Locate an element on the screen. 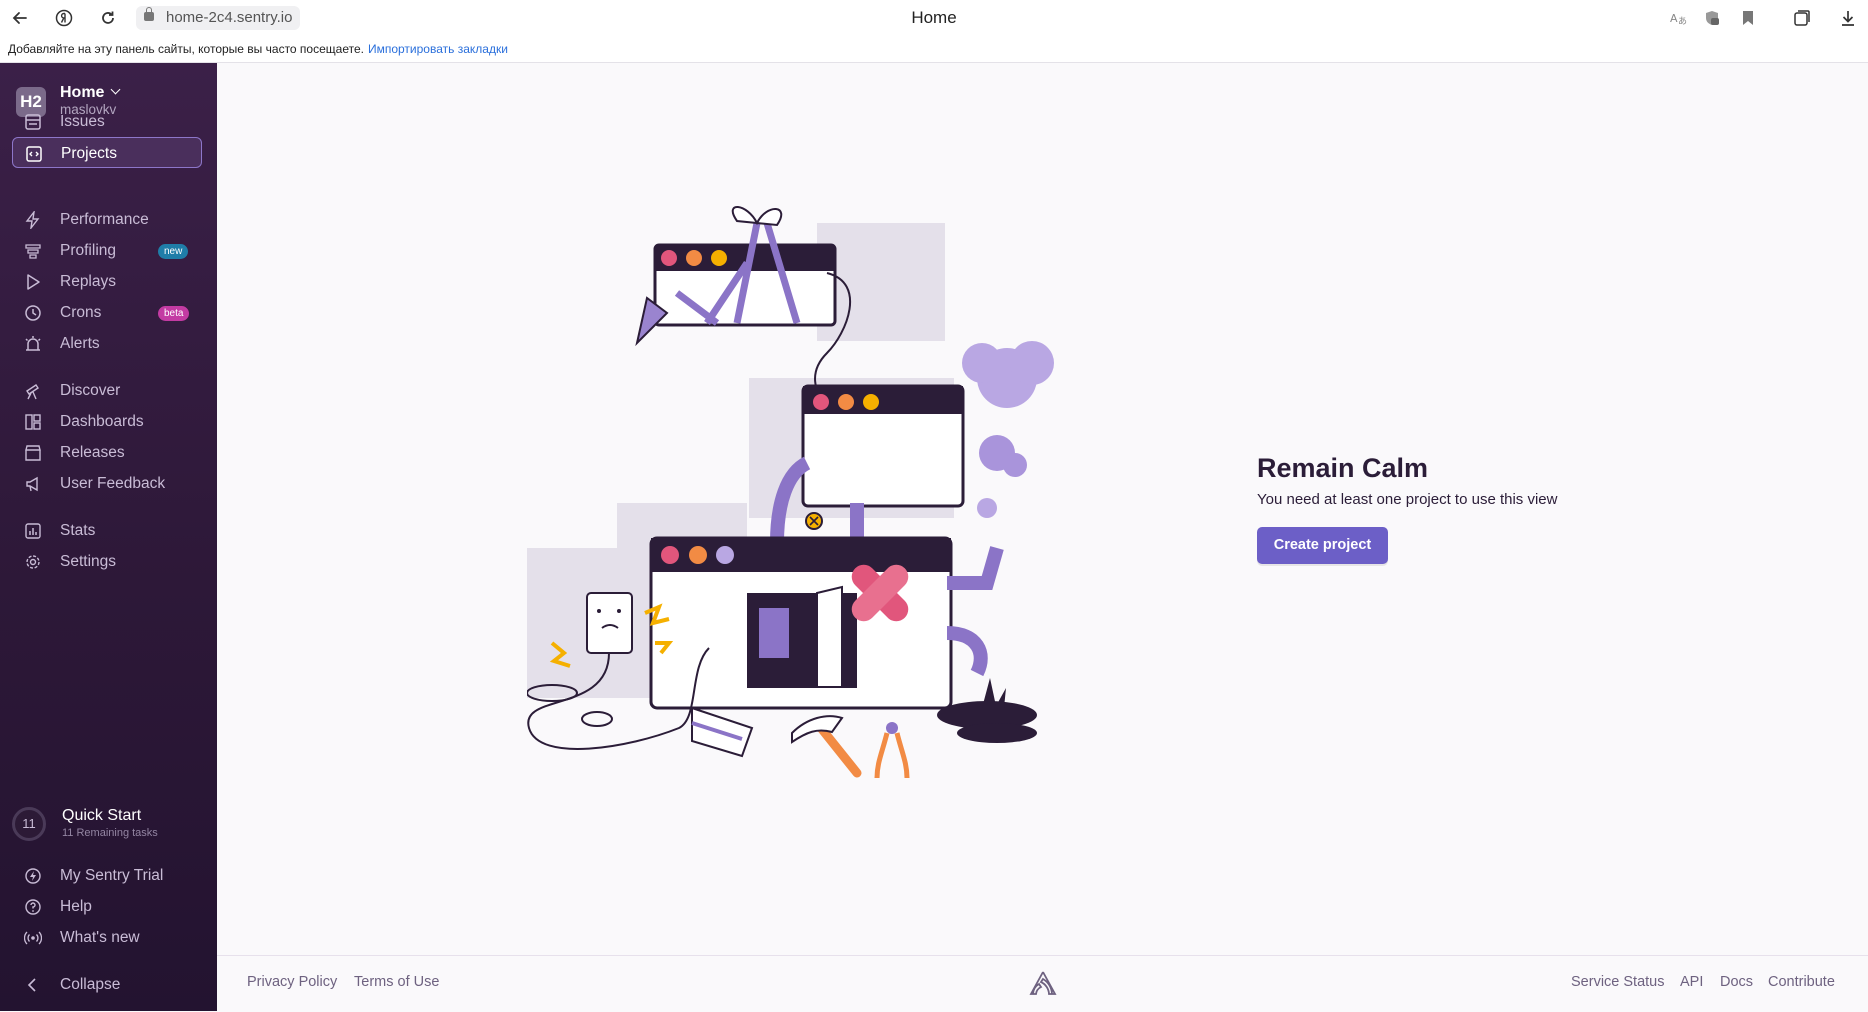  quick-start: 11 Quick Start 11 Remaining tasks is located at coordinates (107, 826).